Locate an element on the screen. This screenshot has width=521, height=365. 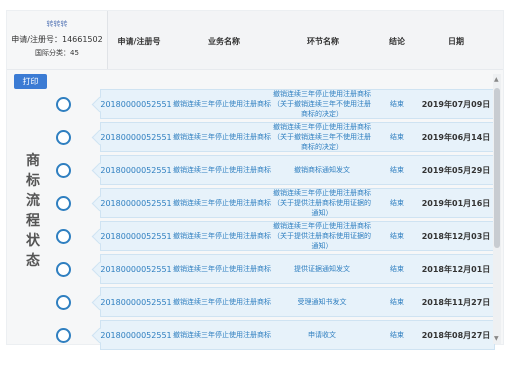
scroll-up-icon: ▲ is located at coordinates (496, 79).